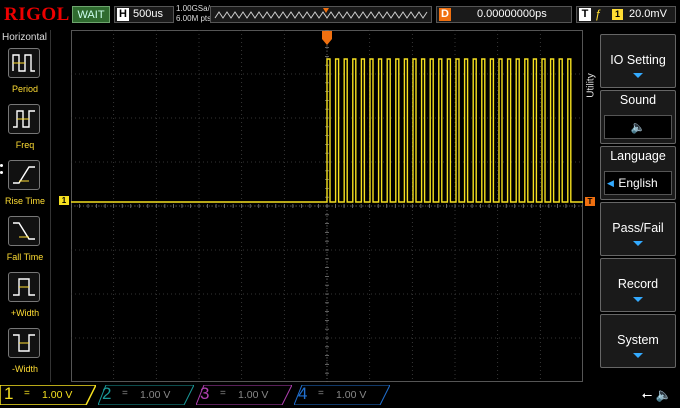 This screenshot has height=408, width=680. Describe the element at coordinates (25, 257) in the screenshot. I see `fall-time-label: Fall Time` at that location.